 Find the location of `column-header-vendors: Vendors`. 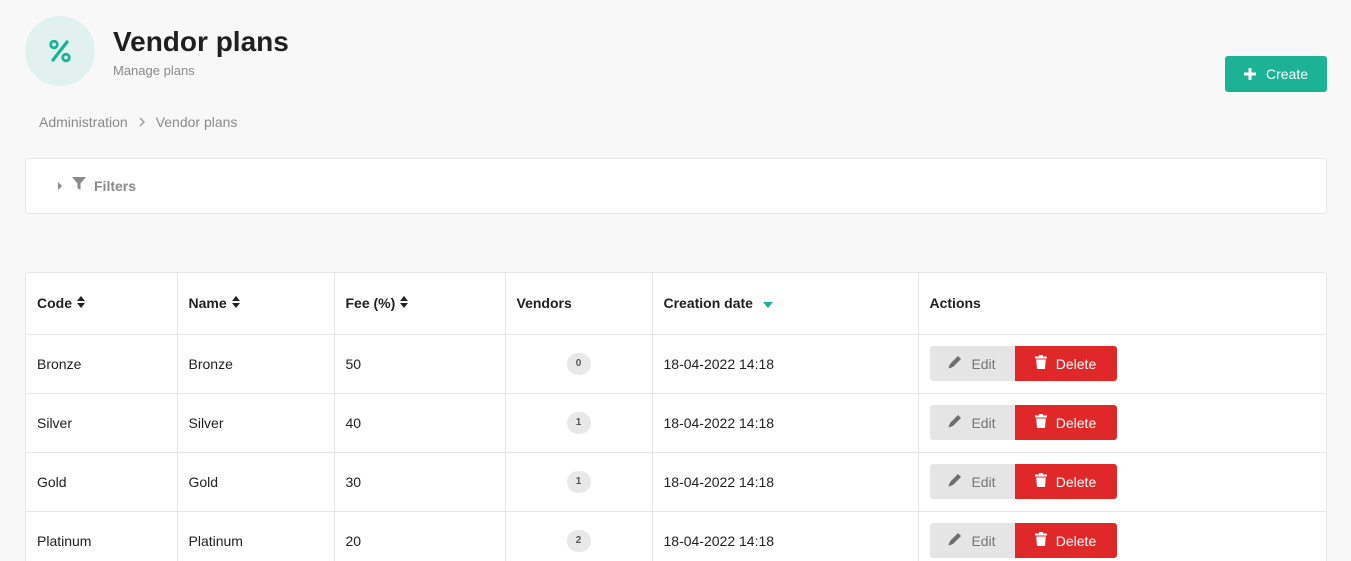

column-header-vendors: Vendors is located at coordinates (579, 304).